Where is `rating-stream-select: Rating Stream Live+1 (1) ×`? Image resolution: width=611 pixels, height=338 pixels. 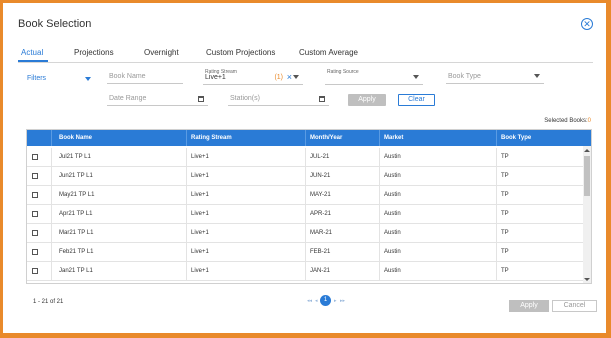
rating-stream-select: Rating Stream Live+1 (1) × is located at coordinates (253, 77).